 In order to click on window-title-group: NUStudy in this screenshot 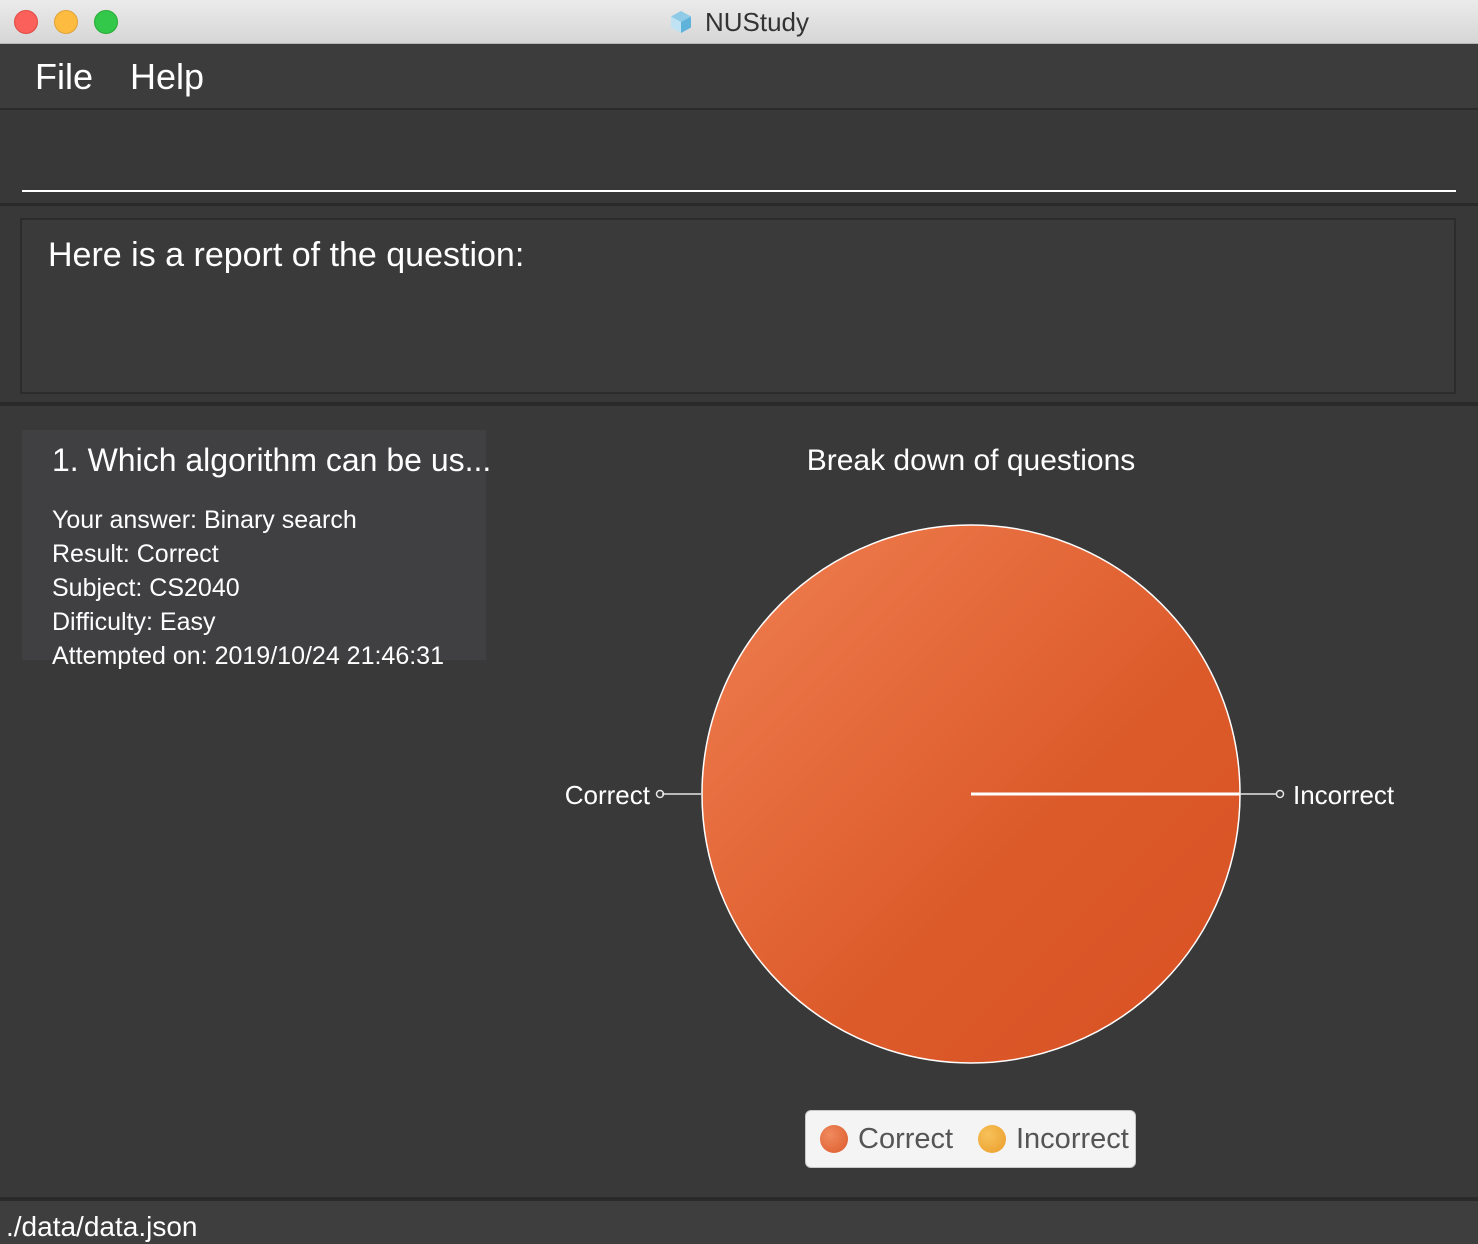, I will do `click(739, 22)`.